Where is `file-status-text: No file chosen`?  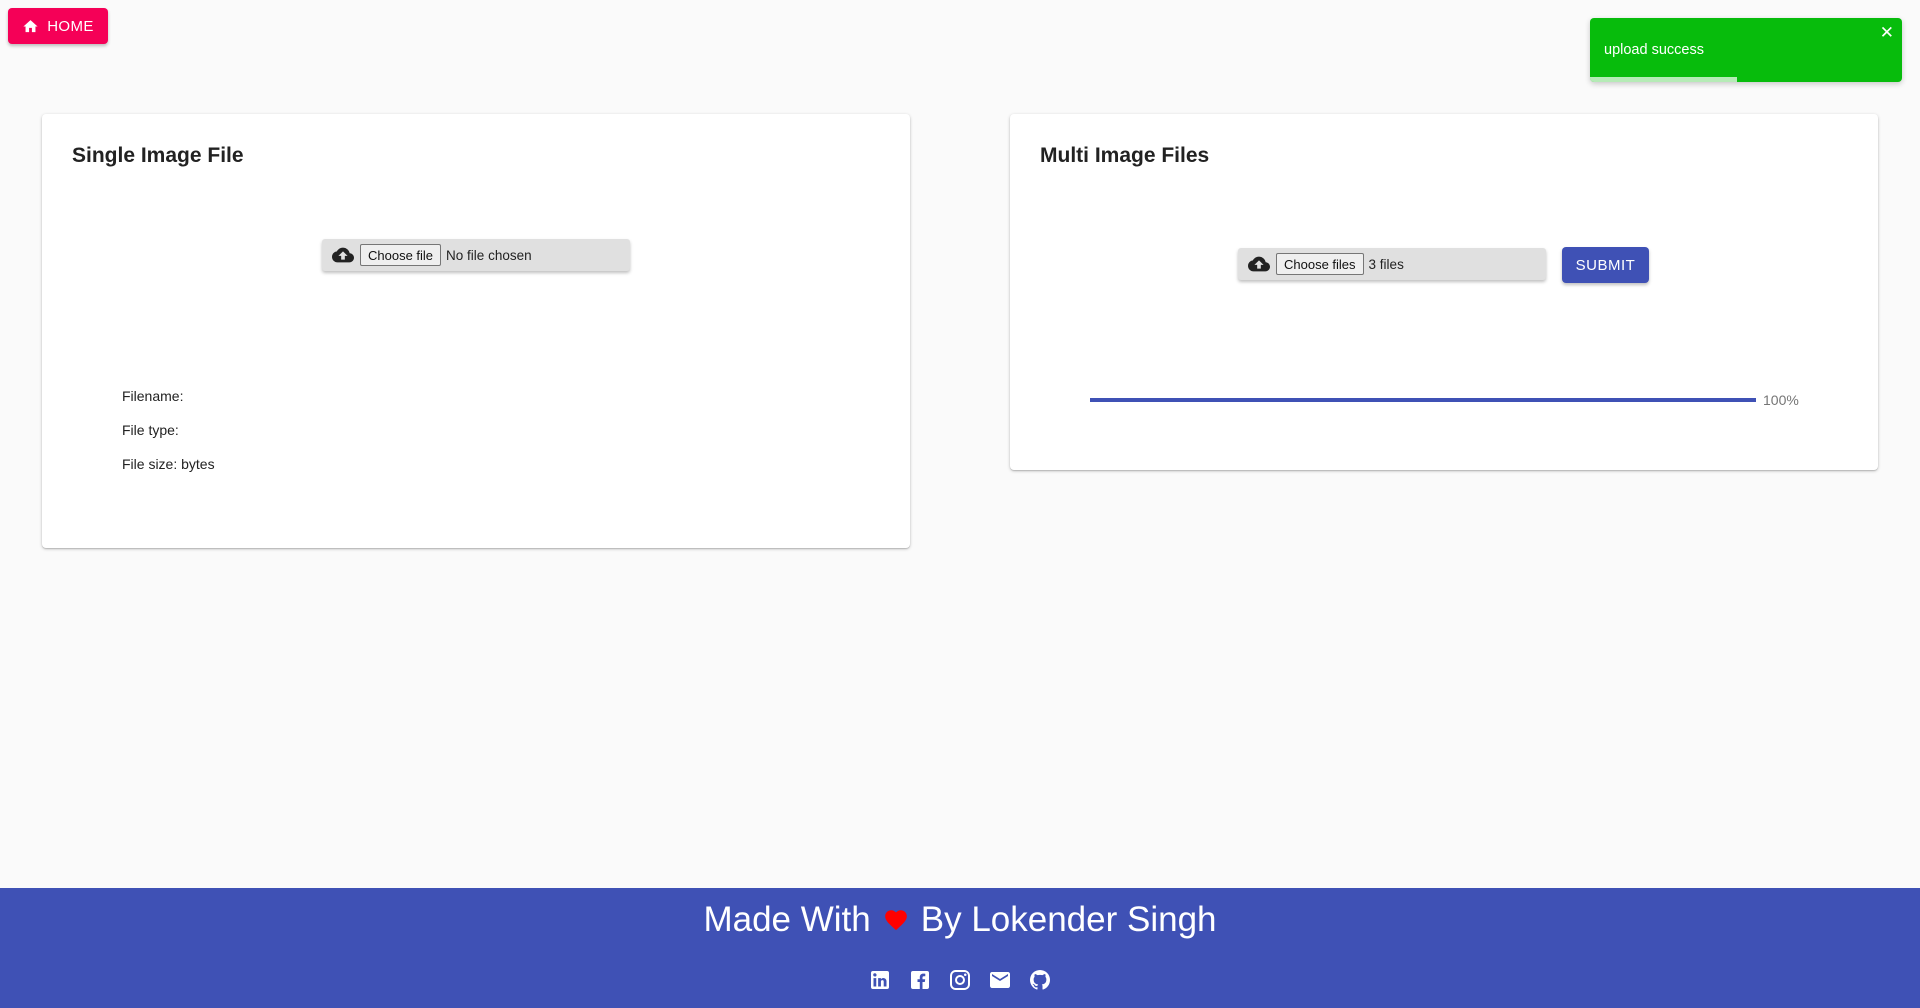
file-status-text: No file chosen is located at coordinates (489, 255).